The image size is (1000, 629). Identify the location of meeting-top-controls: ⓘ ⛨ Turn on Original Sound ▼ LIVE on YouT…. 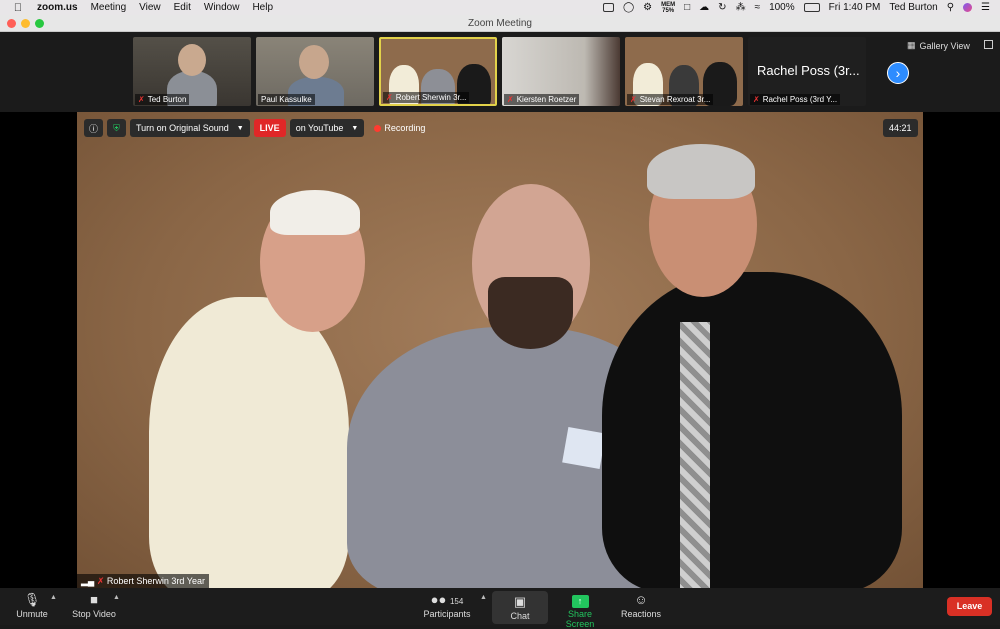
(254, 128).